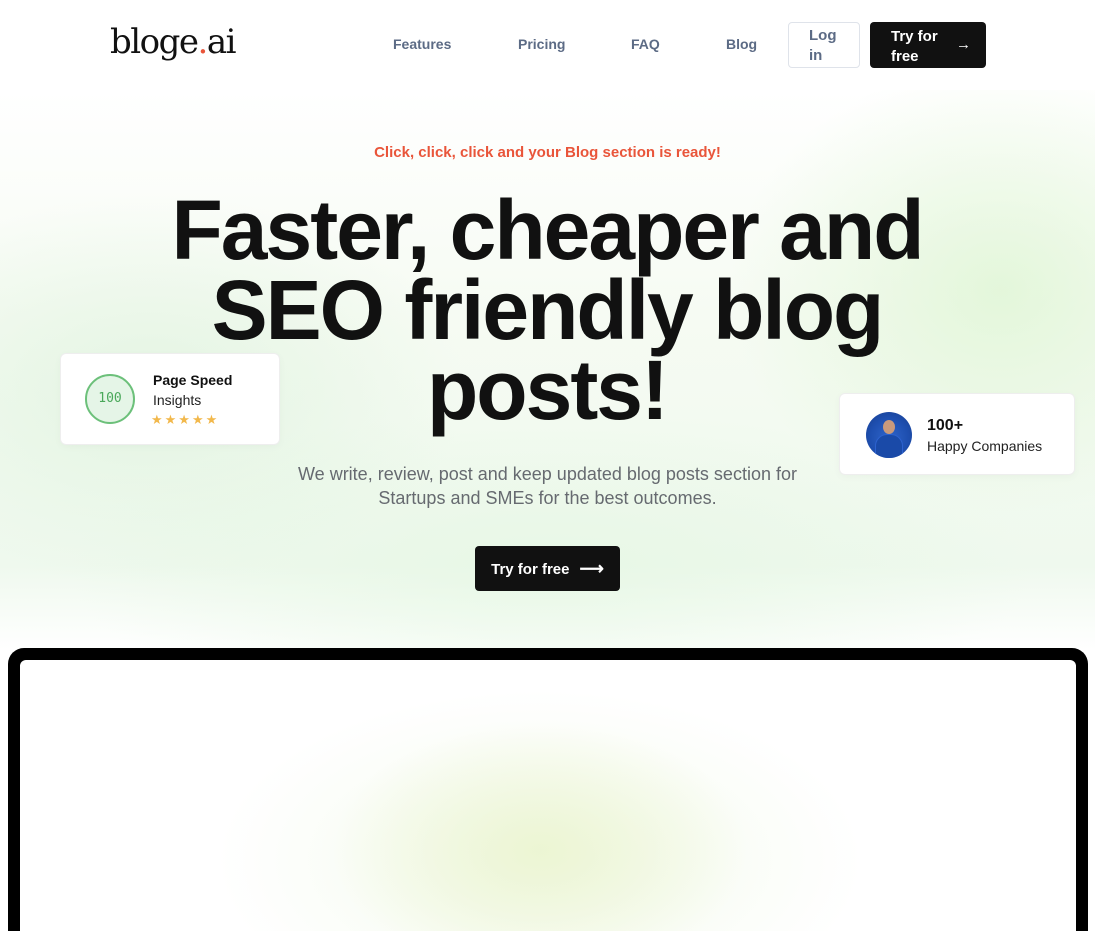  I want to click on nav-blog: Blog, so click(741, 44).